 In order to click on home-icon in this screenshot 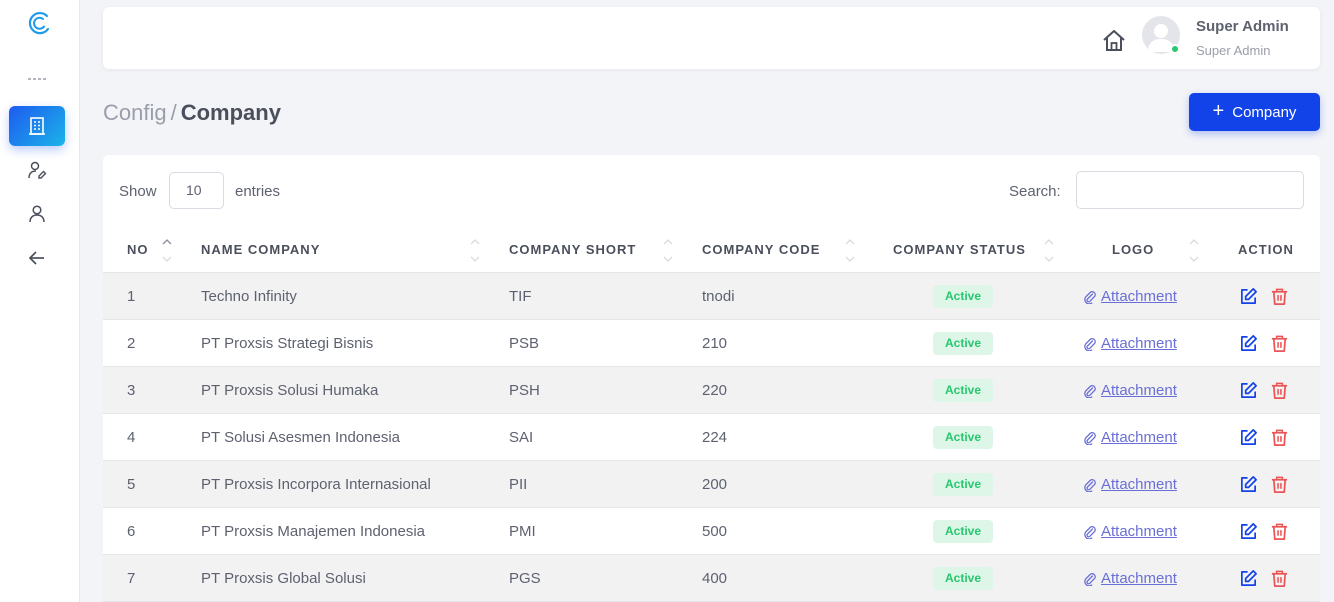, I will do `click(1114, 41)`.